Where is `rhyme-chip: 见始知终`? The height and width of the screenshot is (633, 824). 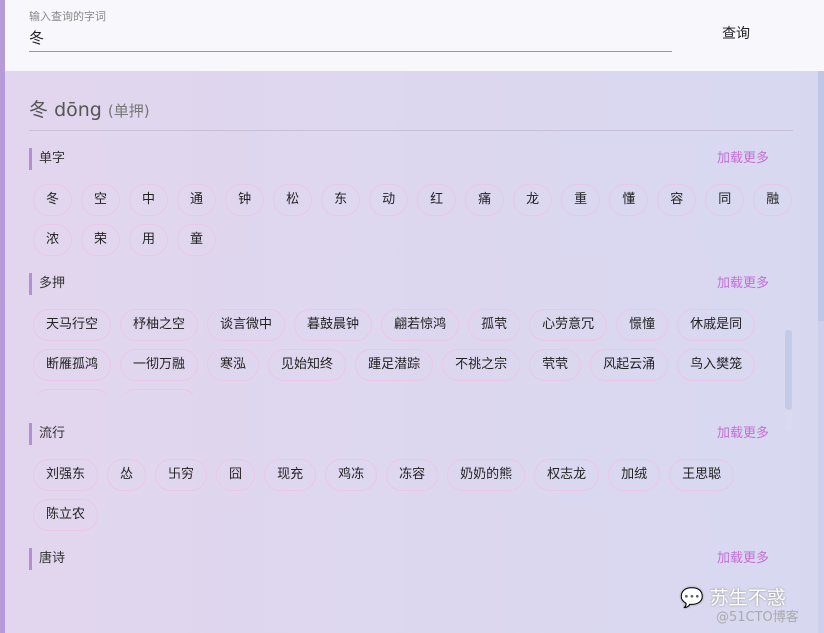 rhyme-chip: 见始知终 is located at coordinates (307, 365).